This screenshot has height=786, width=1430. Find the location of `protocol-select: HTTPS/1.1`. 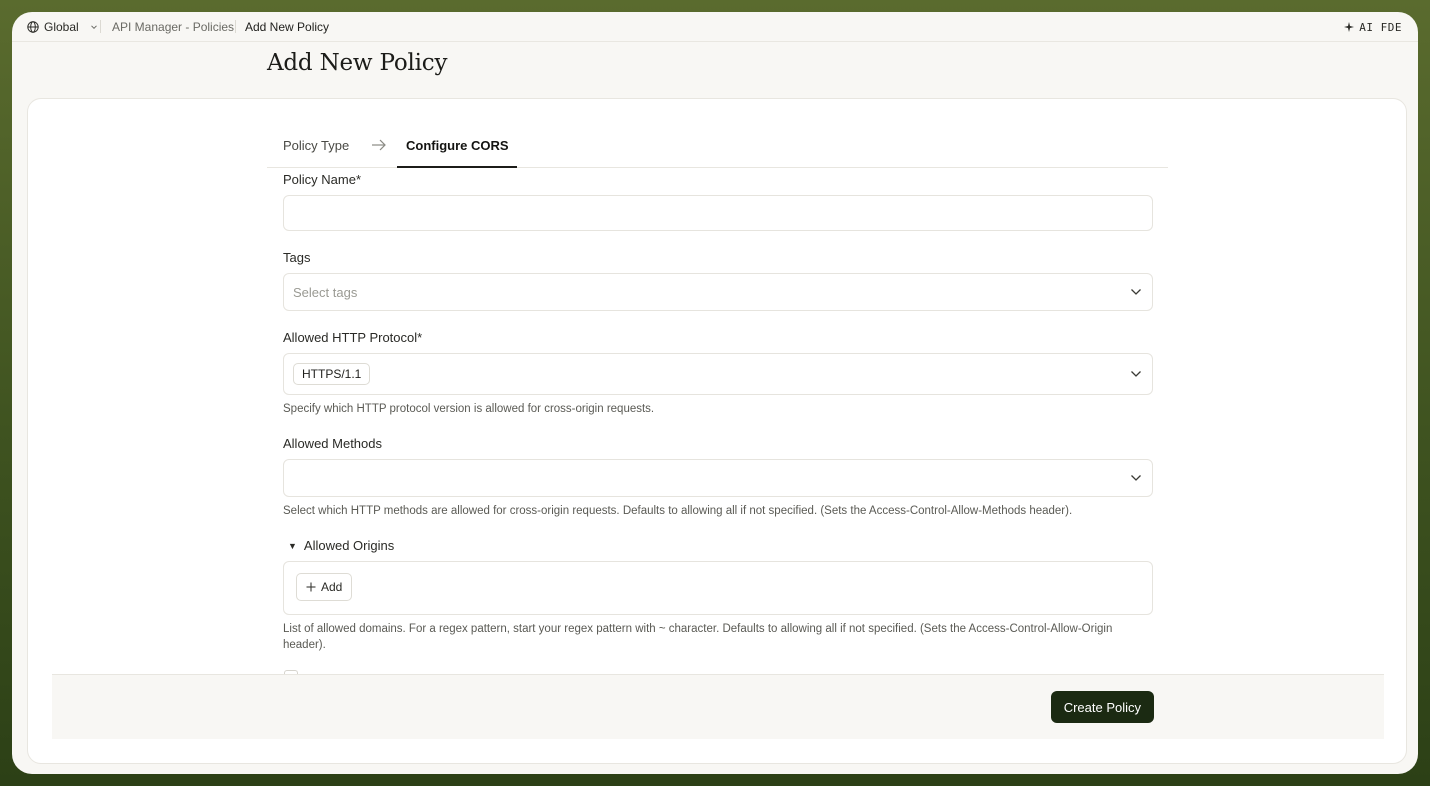

protocol-select: HTTPS/1.1 is located at coordinates (718, 374).